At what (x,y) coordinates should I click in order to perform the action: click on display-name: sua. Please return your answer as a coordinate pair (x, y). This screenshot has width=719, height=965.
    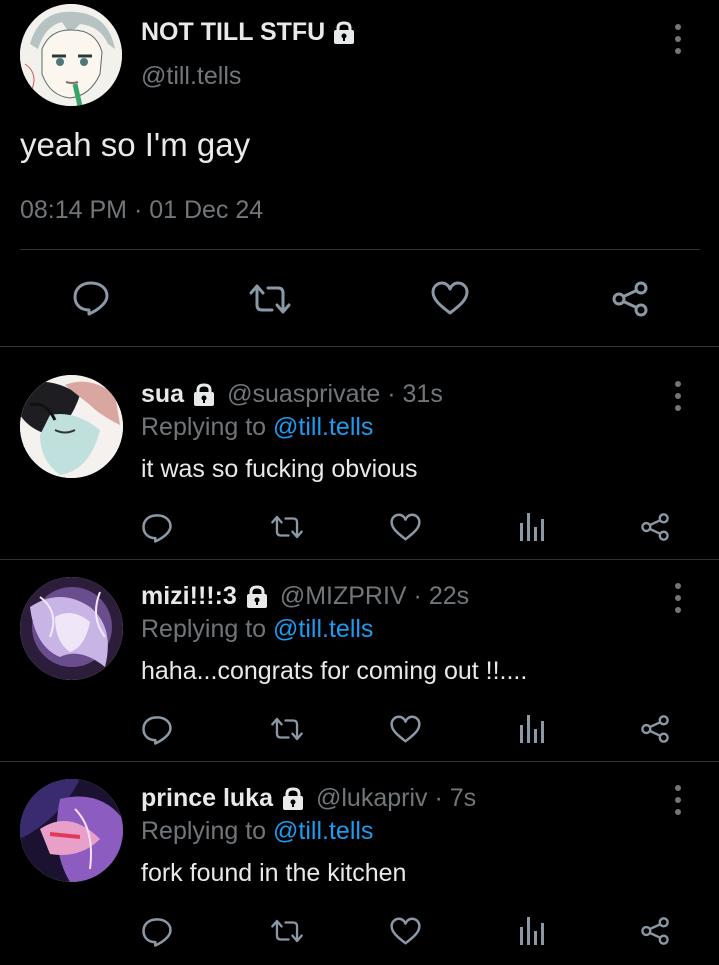
    Looking at the image, I should click on (162, 394).